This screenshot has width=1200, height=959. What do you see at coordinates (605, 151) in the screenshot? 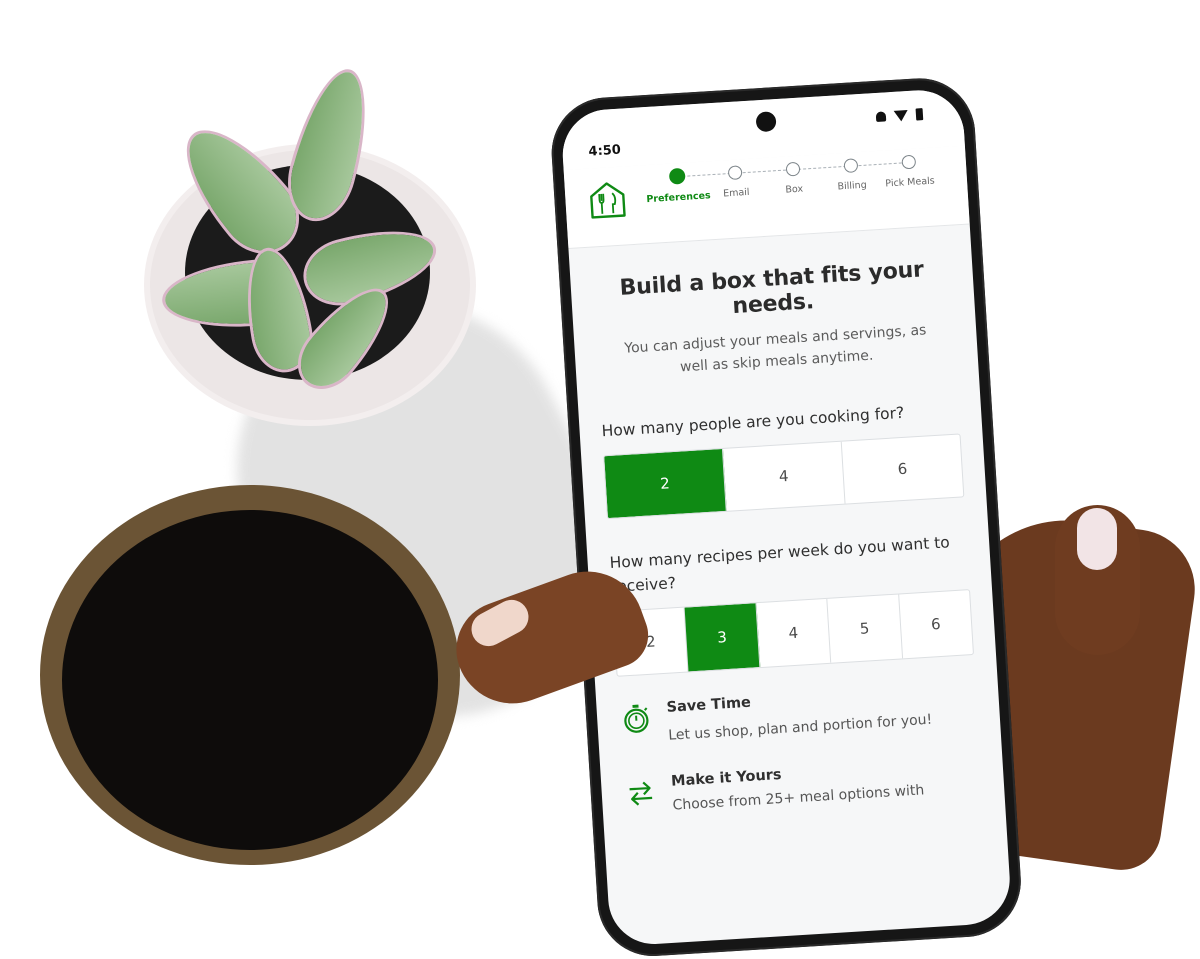
I see `status-time: 4:50` at bounding box center [605, 151].